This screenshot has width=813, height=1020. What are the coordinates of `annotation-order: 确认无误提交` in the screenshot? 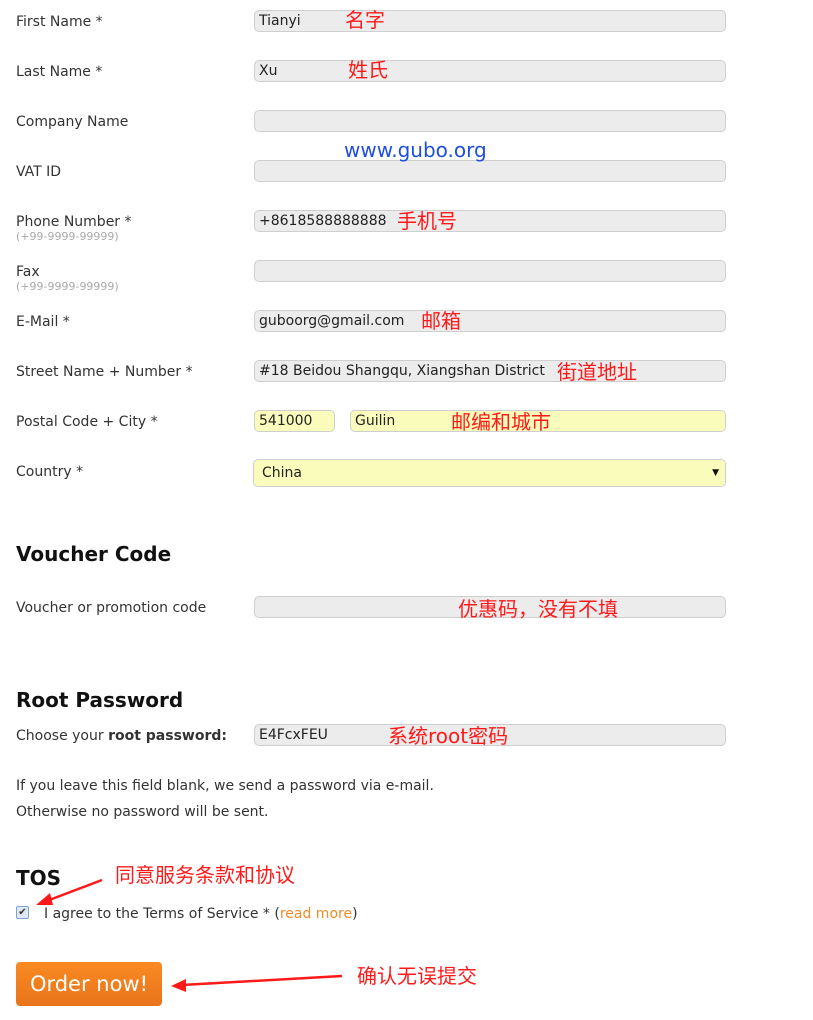 It's located at (417, 976).